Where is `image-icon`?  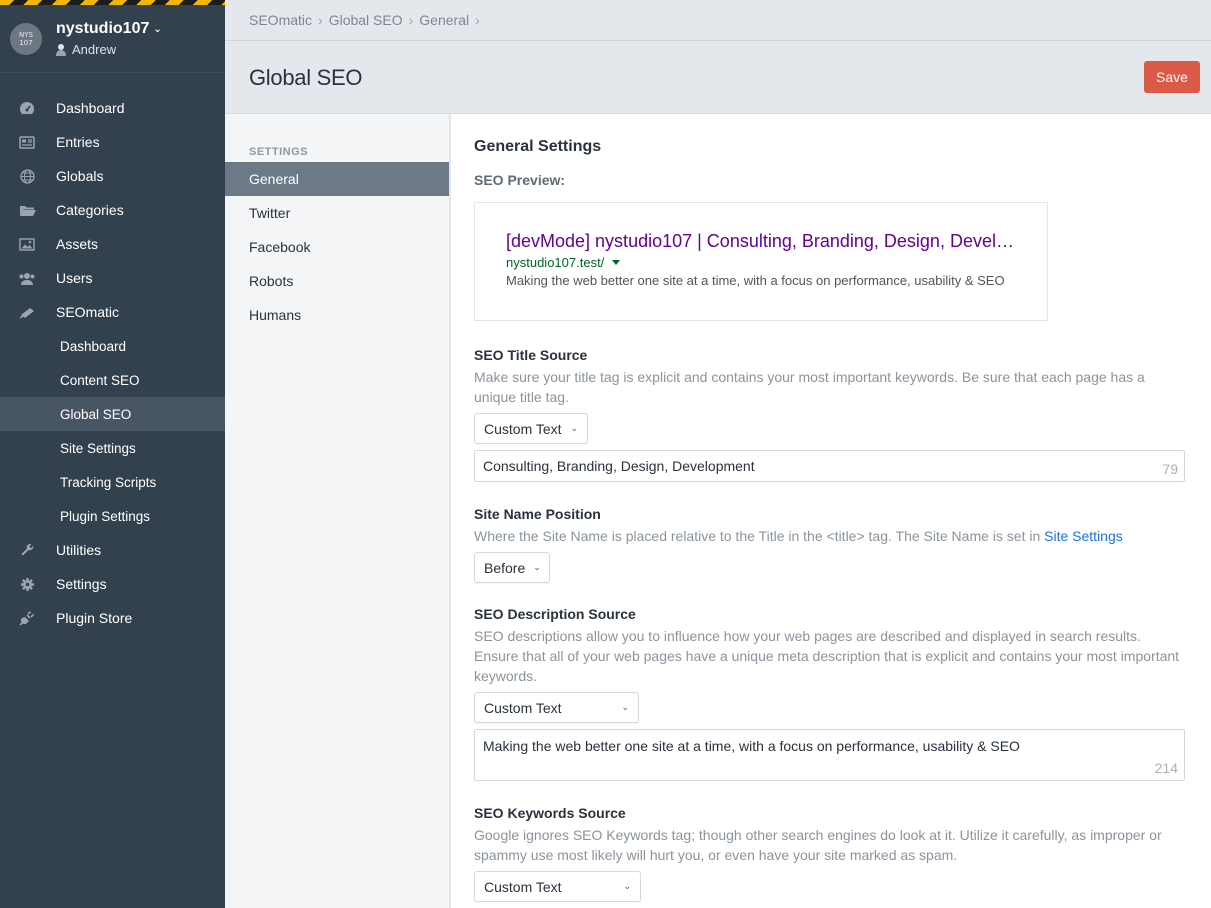
image-icon is located at coordinates (27, 244).